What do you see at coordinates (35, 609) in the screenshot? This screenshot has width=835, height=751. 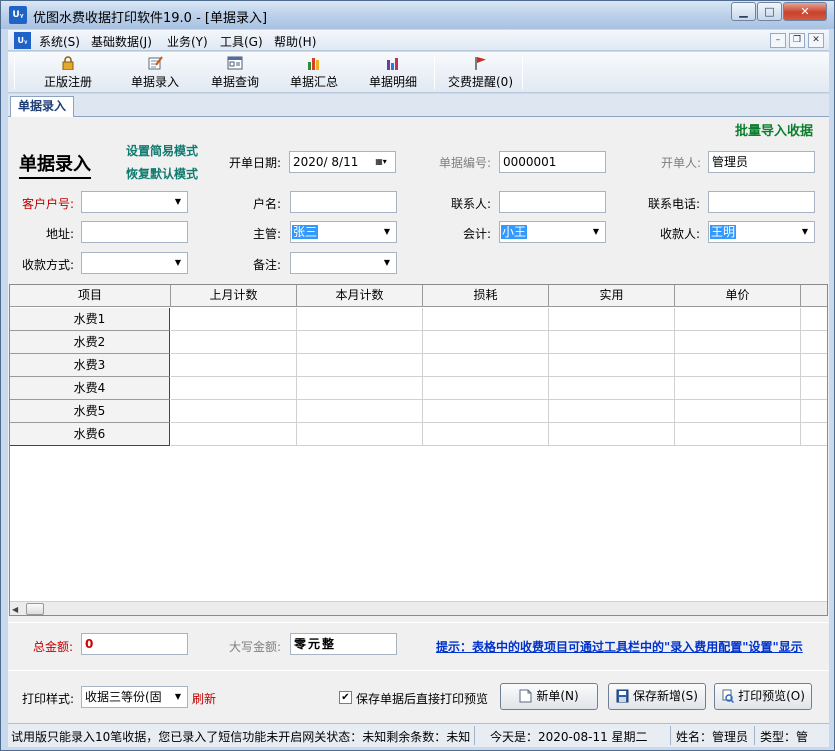 I see `scrollbar-thumb` at bounding box center [35, 609].